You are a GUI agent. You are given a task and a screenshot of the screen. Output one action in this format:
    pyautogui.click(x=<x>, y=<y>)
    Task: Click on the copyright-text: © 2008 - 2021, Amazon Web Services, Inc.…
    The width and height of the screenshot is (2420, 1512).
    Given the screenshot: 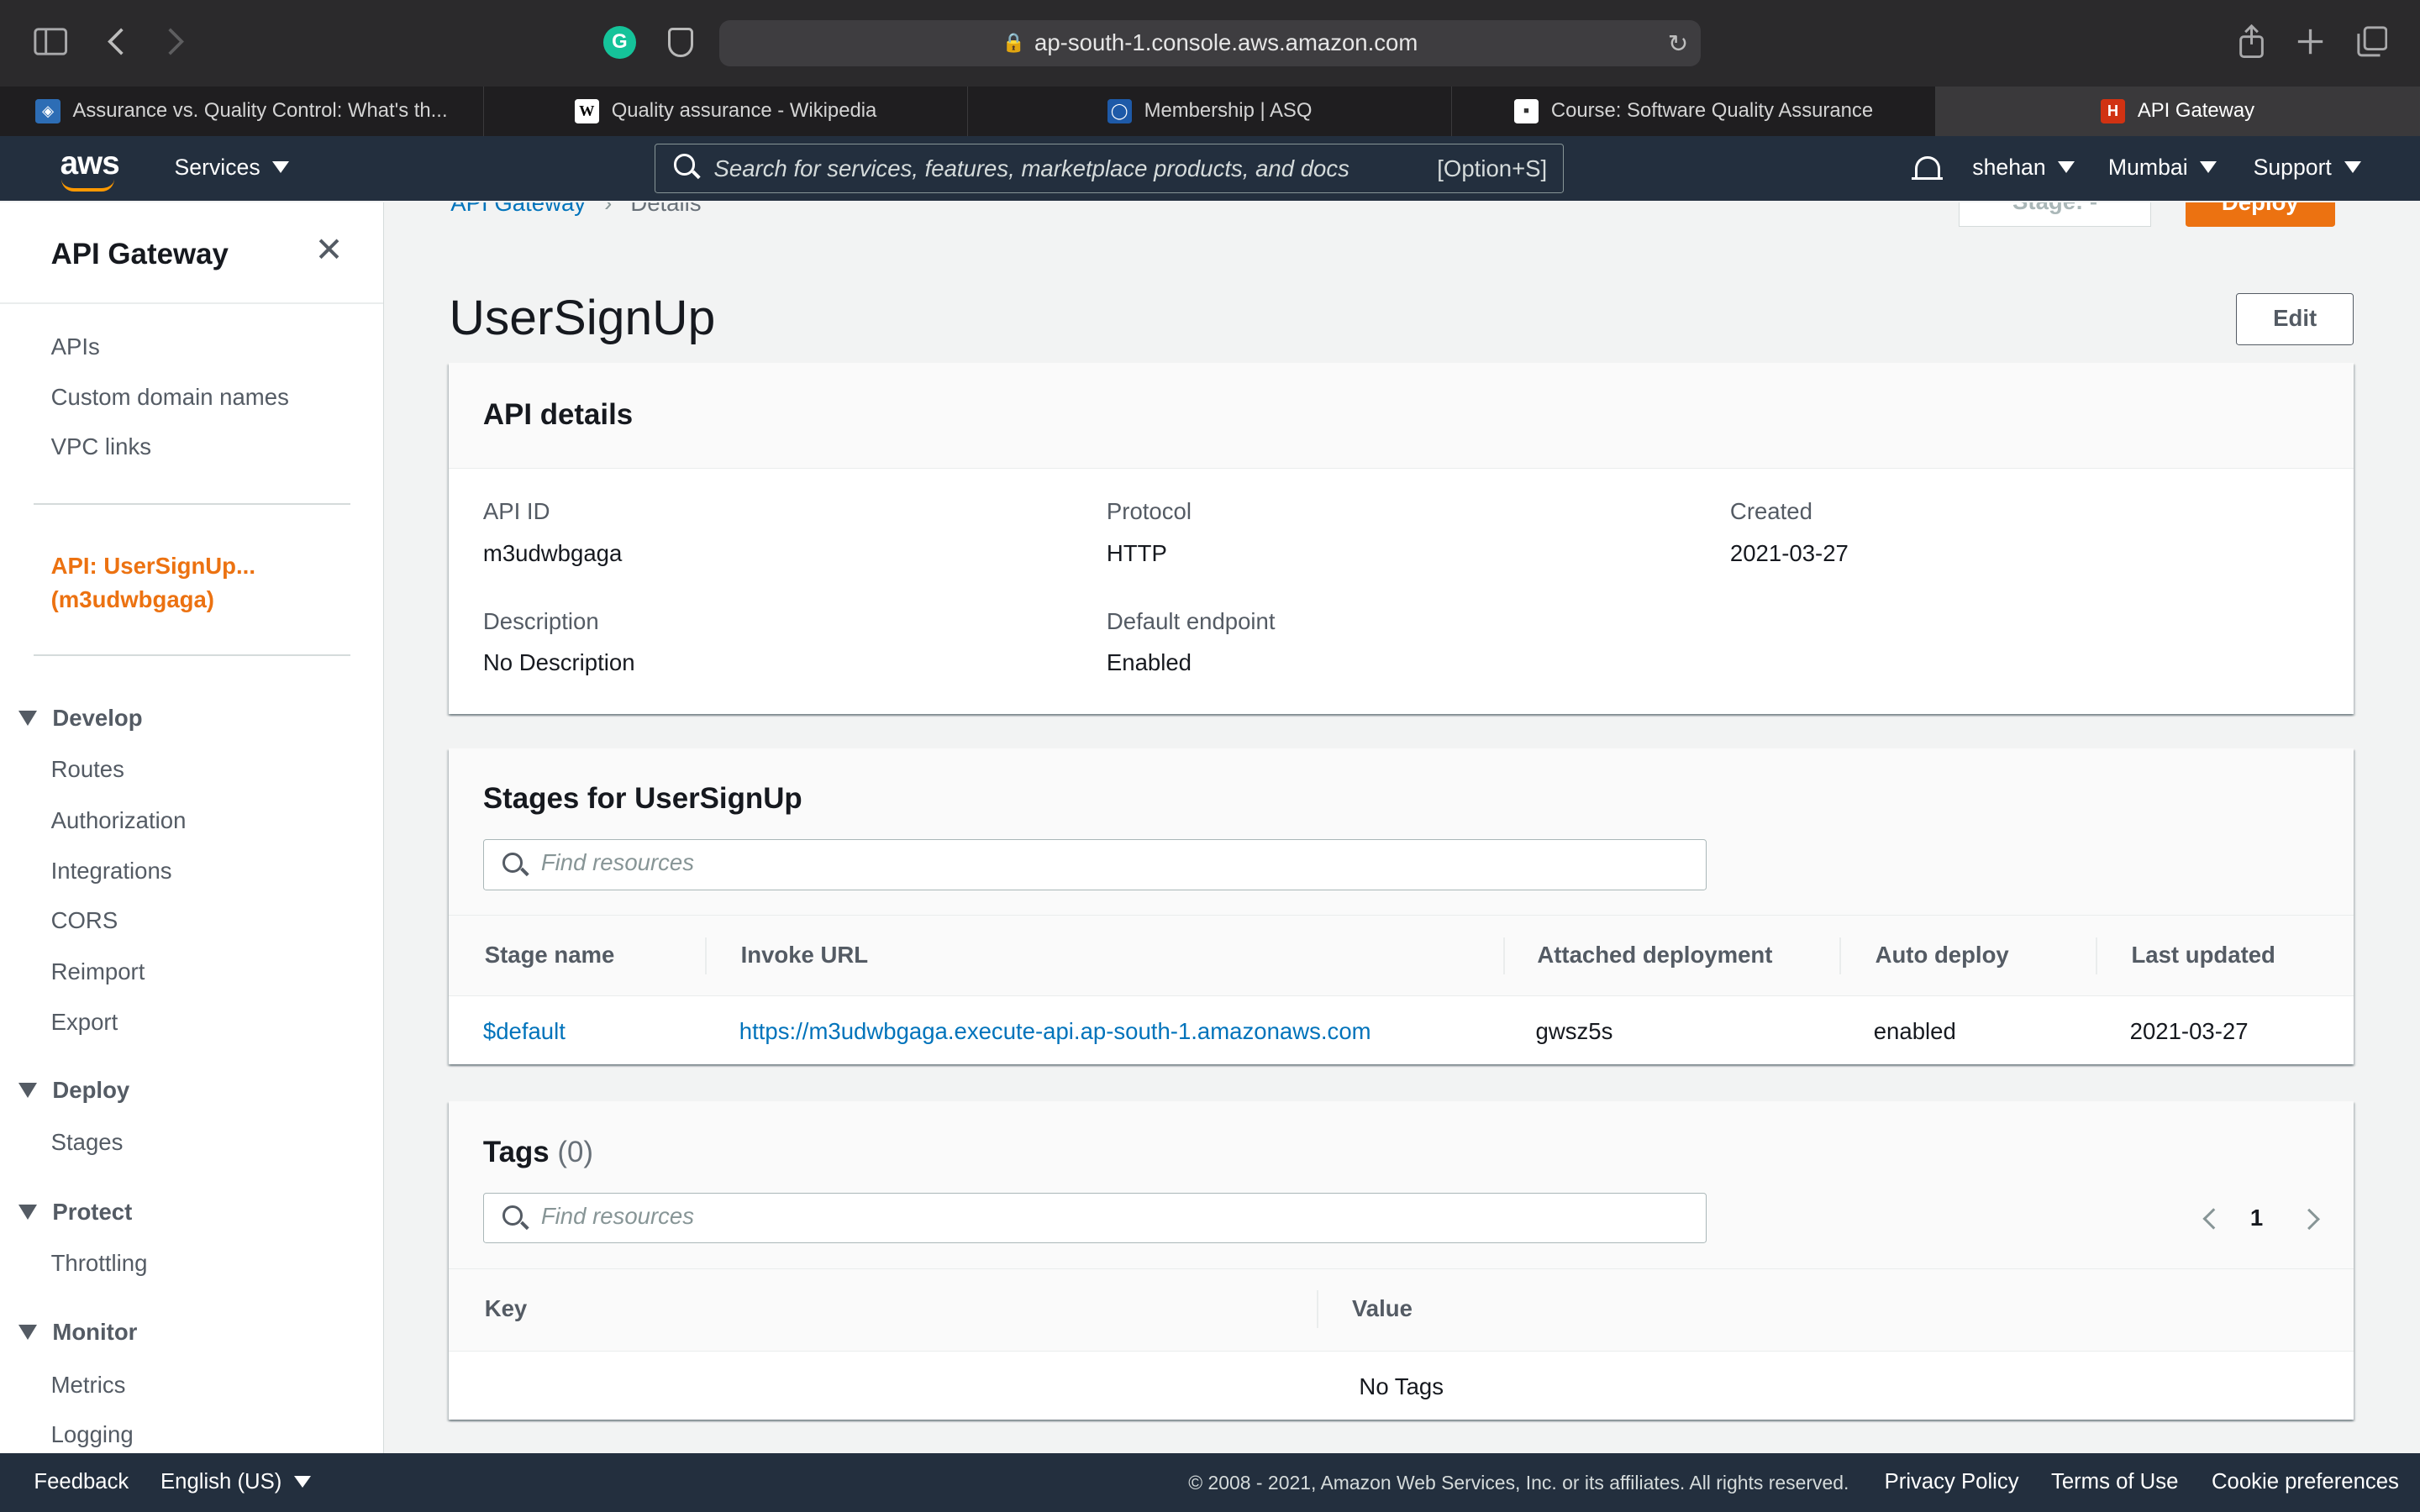 What is the action you would take?
    pyautogui.click(x=1518, y=1483)
    